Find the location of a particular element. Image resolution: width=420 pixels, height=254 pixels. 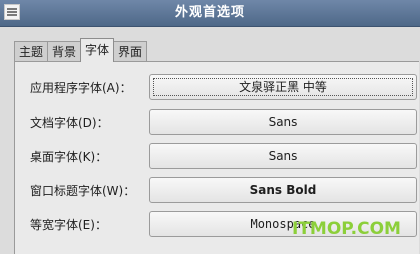

font-row-document: 文档字体(D)： Sans is located at coordinates (217, 123).